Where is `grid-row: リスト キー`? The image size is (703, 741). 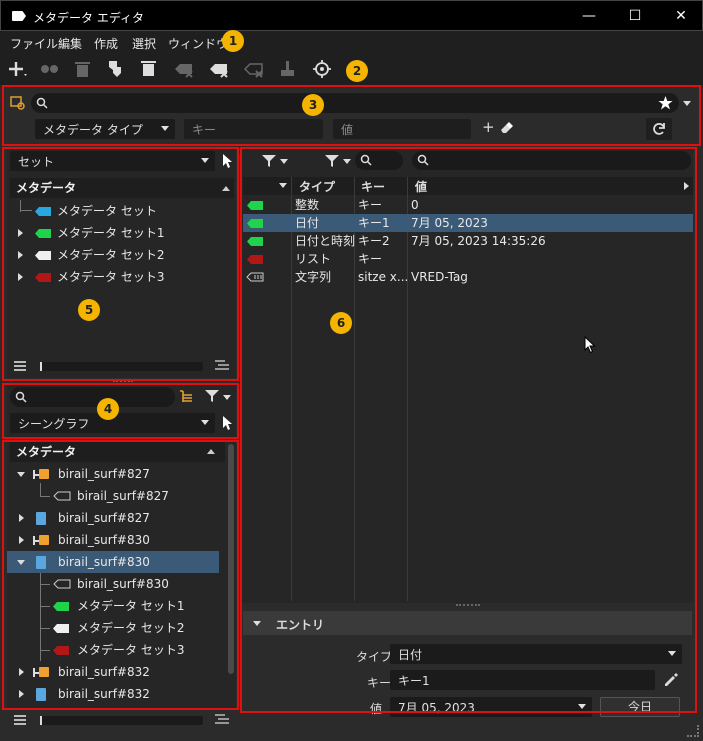
grid-row: リスト キー is located at coordinates (468, 259).